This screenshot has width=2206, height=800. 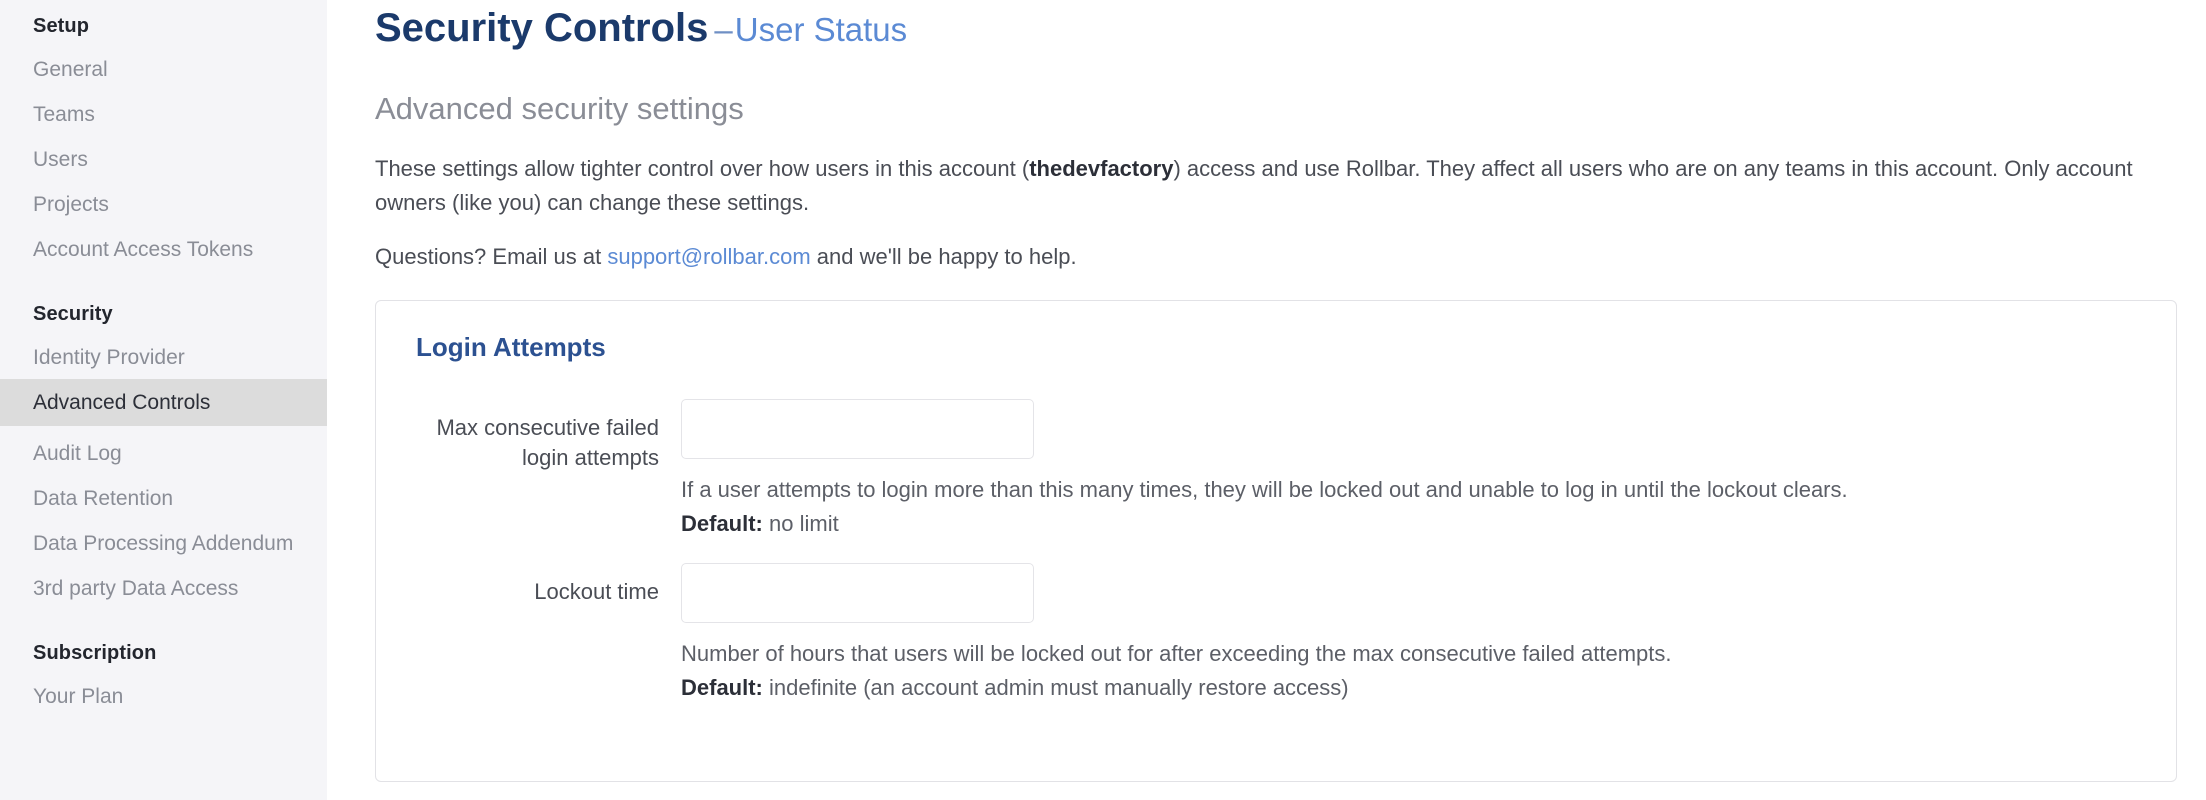 What do you see at coordinates (1428, 524) in the screenshot?
I see `field-default-max-failed-attempts: Default: no limit` at bounding box center [1428, 524].